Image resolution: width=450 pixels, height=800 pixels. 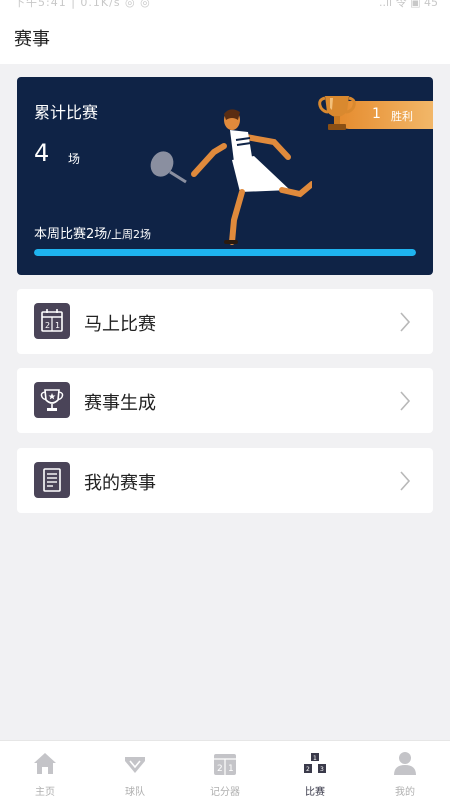 What do you see at coordinates (74, 159) in the screenshot?
I see `total-matches-unit: 场` at bounding box center [74, 159].